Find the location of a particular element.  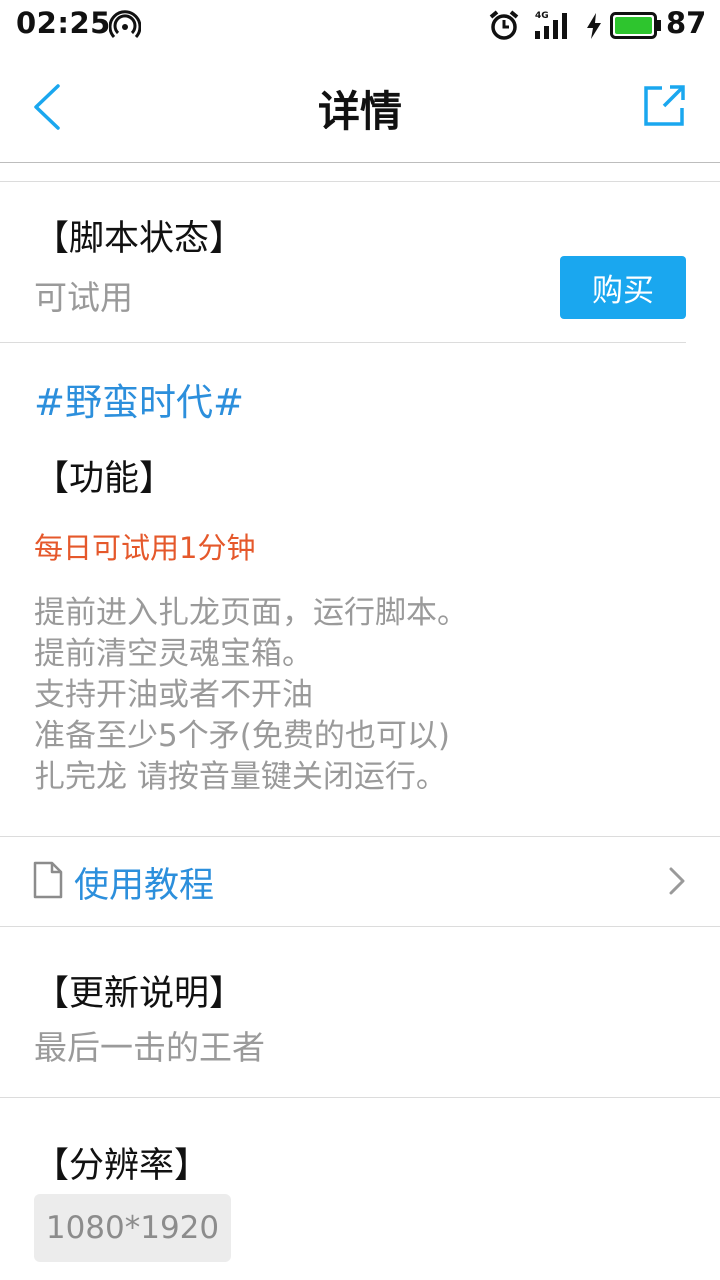

signal-type-label: 4G is located at coordinates (542, 16).